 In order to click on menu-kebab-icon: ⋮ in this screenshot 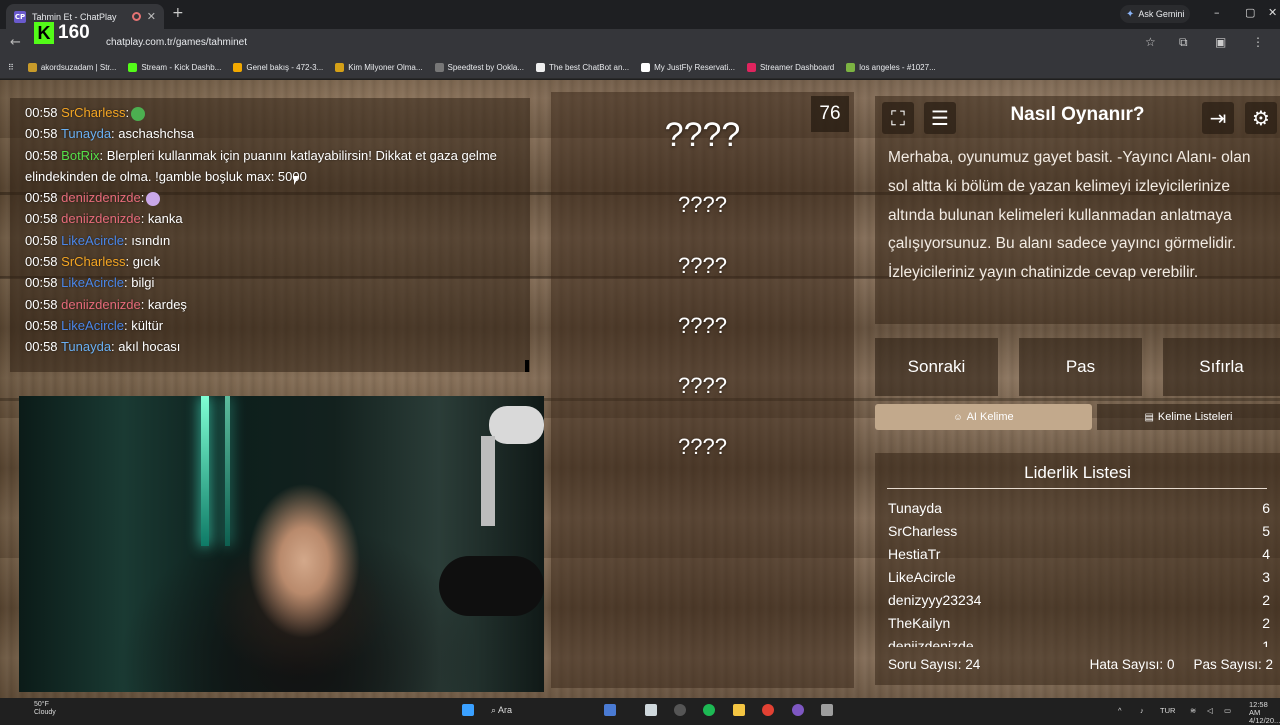, I will do `click(1258, 42)`.